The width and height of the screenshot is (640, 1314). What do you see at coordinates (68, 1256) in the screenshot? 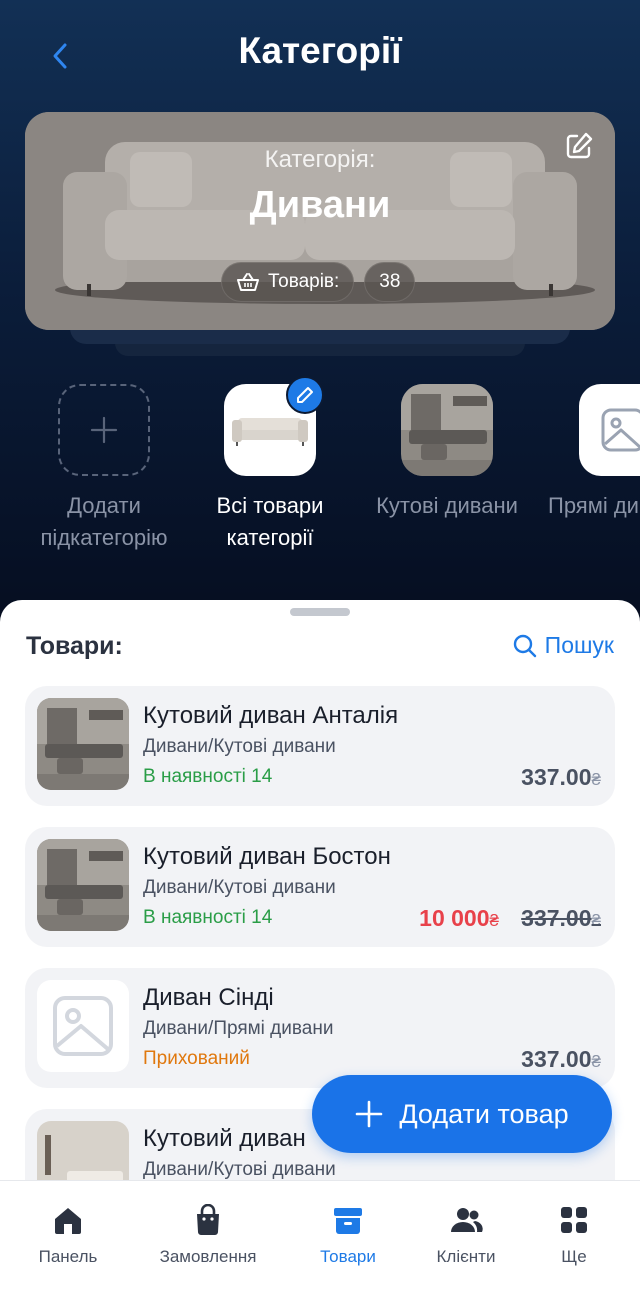
I see `tab-label: Панель` at bounding box center [68, 1256].